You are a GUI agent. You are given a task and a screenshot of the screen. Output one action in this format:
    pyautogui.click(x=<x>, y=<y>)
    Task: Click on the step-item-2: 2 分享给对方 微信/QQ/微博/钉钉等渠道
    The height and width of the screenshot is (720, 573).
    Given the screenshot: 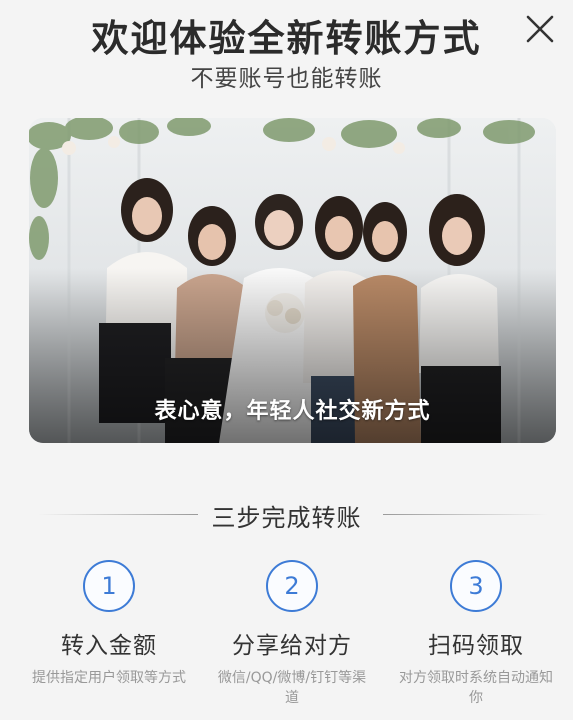 What is the action you would take?
    pyautogui.click(x=292, y=634)
    